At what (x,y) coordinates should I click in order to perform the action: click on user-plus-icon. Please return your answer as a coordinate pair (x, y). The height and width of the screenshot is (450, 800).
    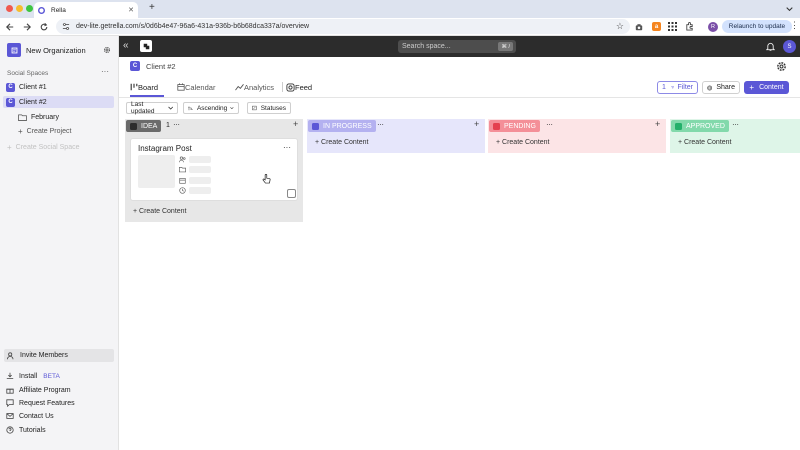
    Looking at the image, I should click on (10, 355).